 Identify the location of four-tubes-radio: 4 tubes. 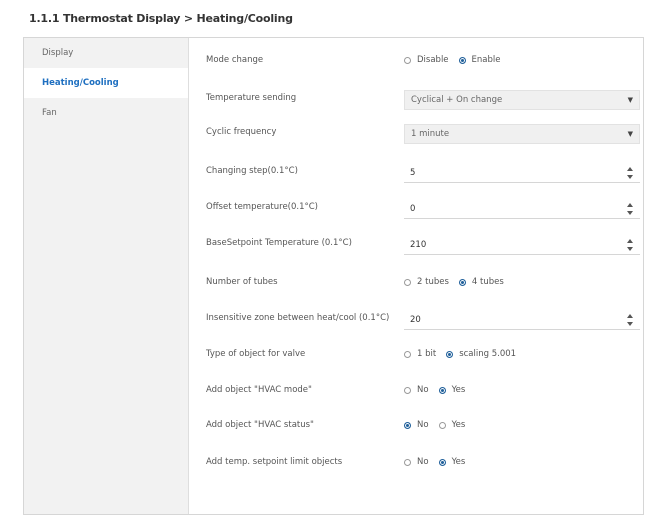
(481, 282).